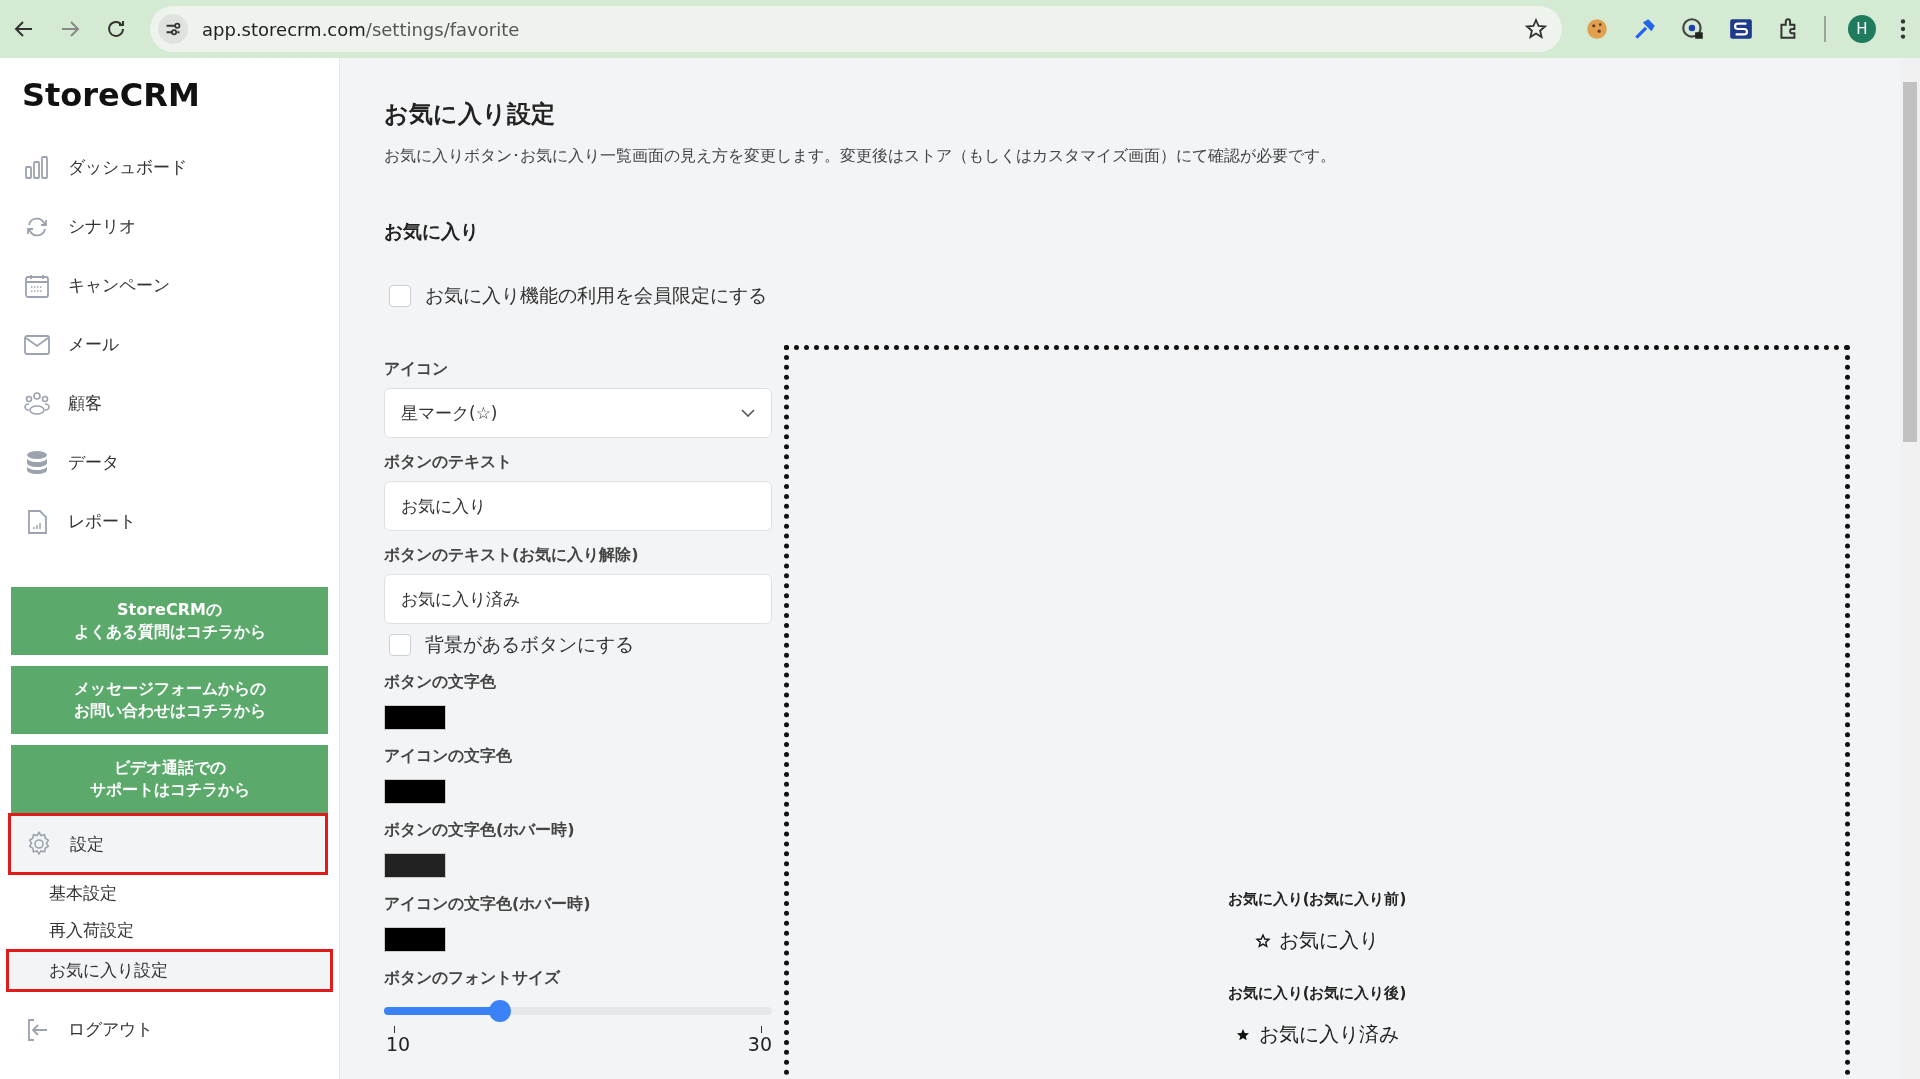 The image size is (1920, 1079). Describe the element at coordinates (169, 1029) in the screenshot. I see `logout-item: ログアウト` at that location.